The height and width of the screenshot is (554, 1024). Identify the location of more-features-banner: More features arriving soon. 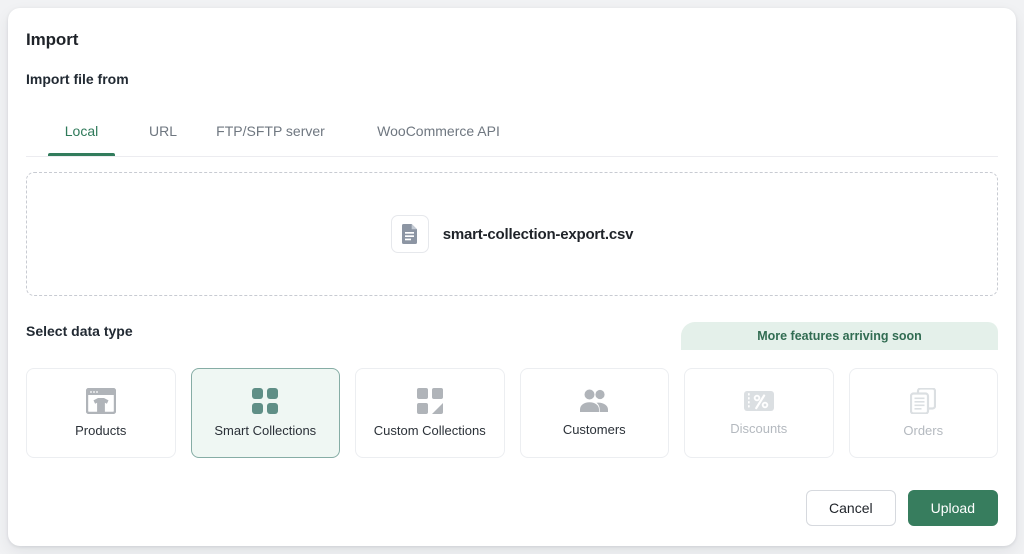
(839, 336).